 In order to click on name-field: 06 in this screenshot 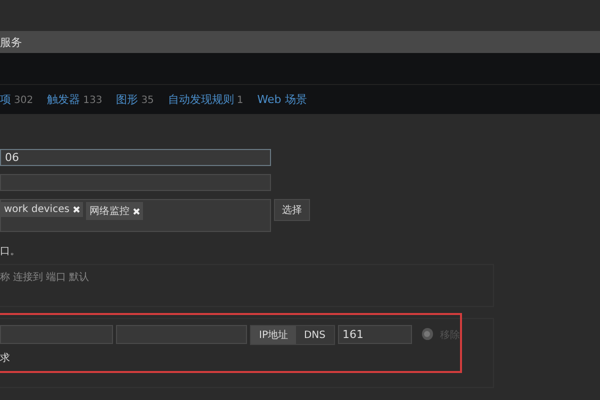, I will do `click(135, 157)`.